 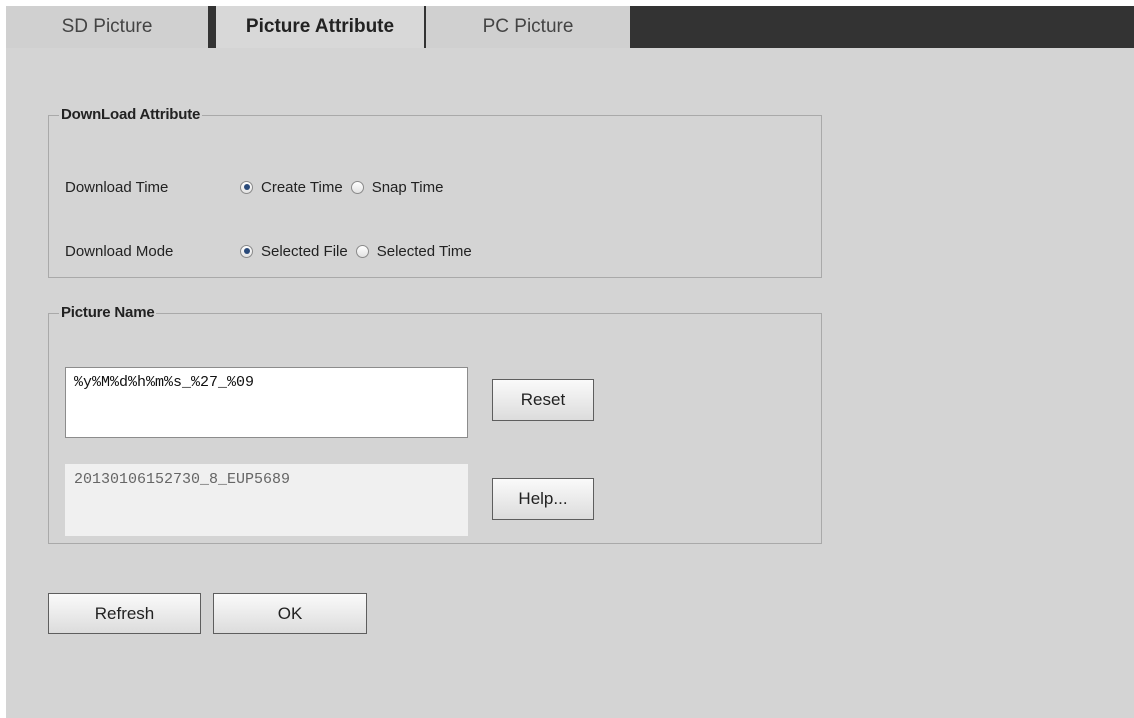 I want to click on radio-create-time: Create Time, so click(x=291, y=187).